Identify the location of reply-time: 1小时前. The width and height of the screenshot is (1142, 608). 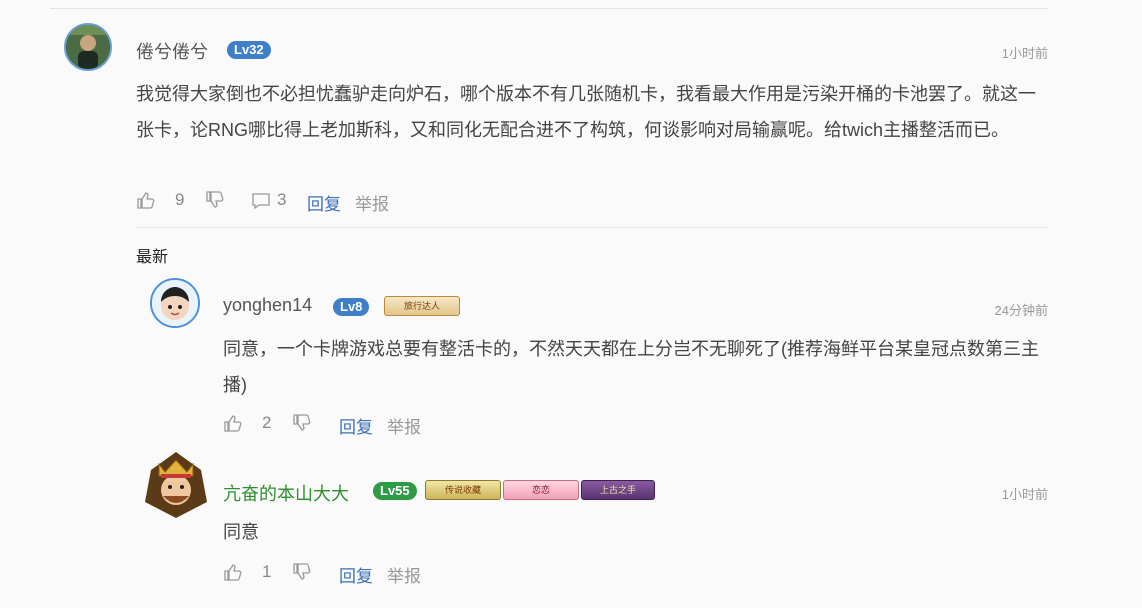
(1024, 494).